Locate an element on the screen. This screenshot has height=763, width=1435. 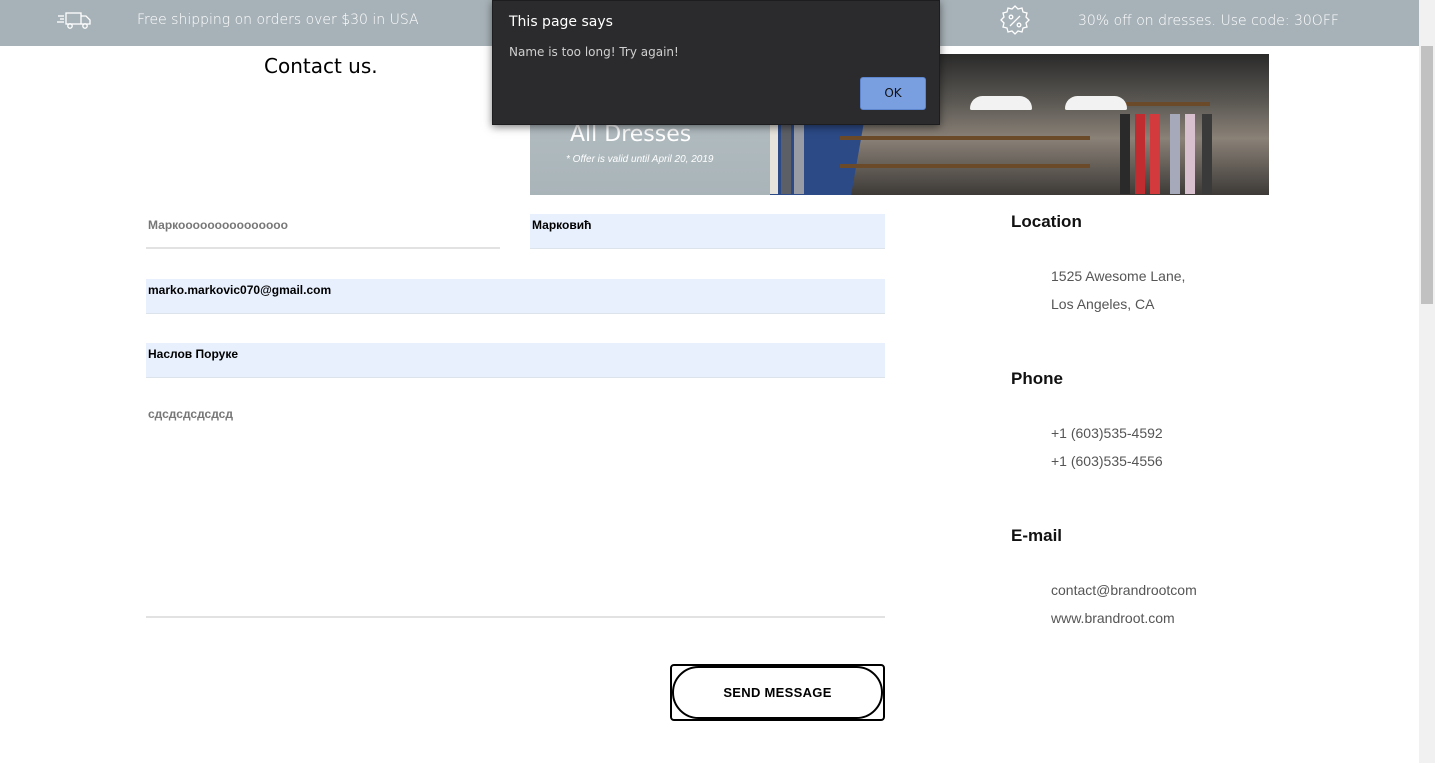
contact-email: contact@brandrootcom is located at coordinates (1124, 590).